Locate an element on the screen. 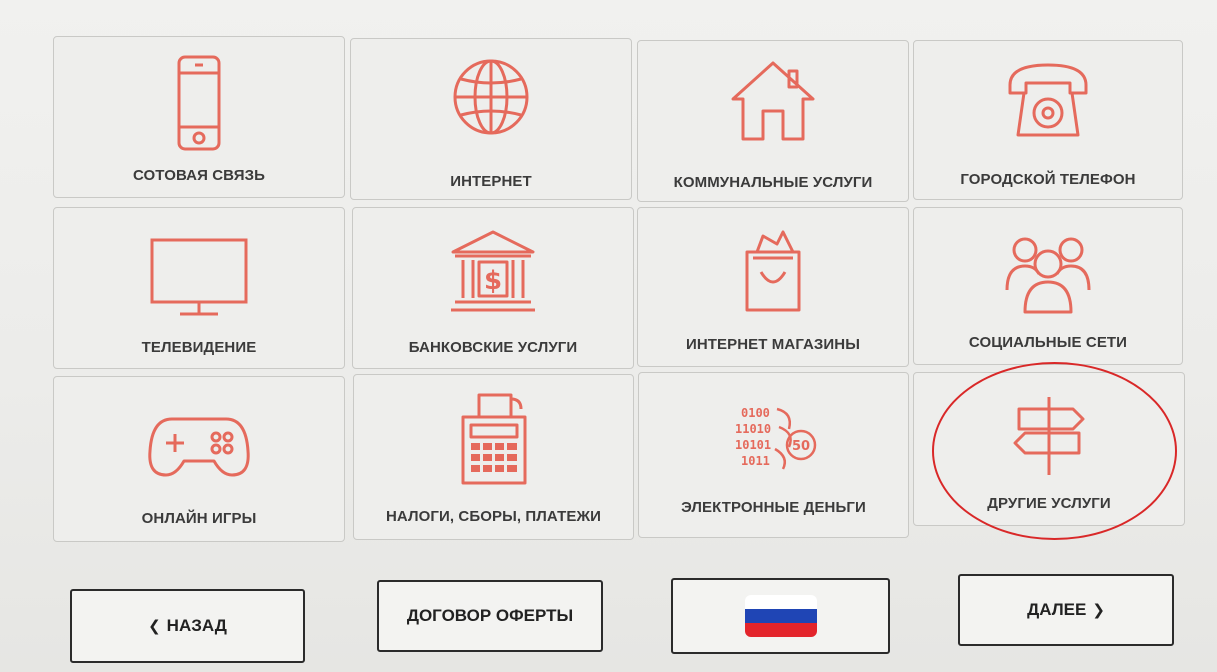 This screenshot has width=1217, height=672. next-button-label: ДАЛЕЕ is located at coordinates (1057, 609).